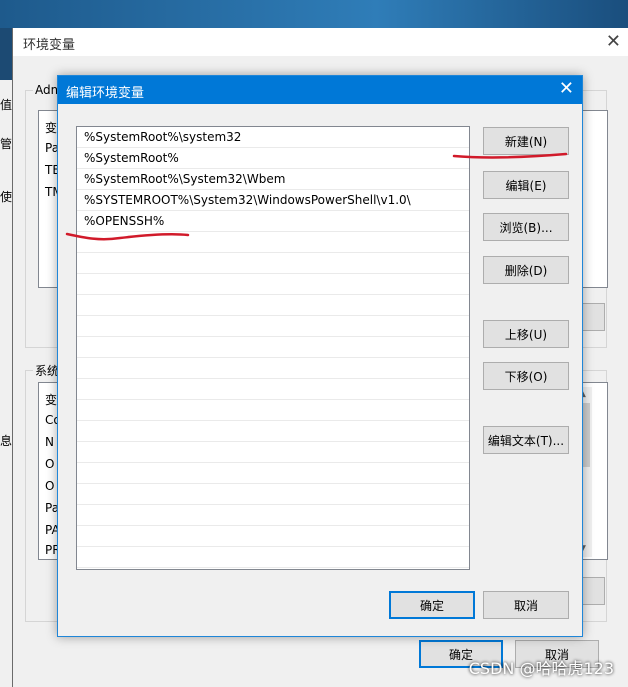 This screenshot has width=628, height=687. Describe the element at coordinates (127, 236) in the screenshot. I see `red-underline-openssh` at that location.